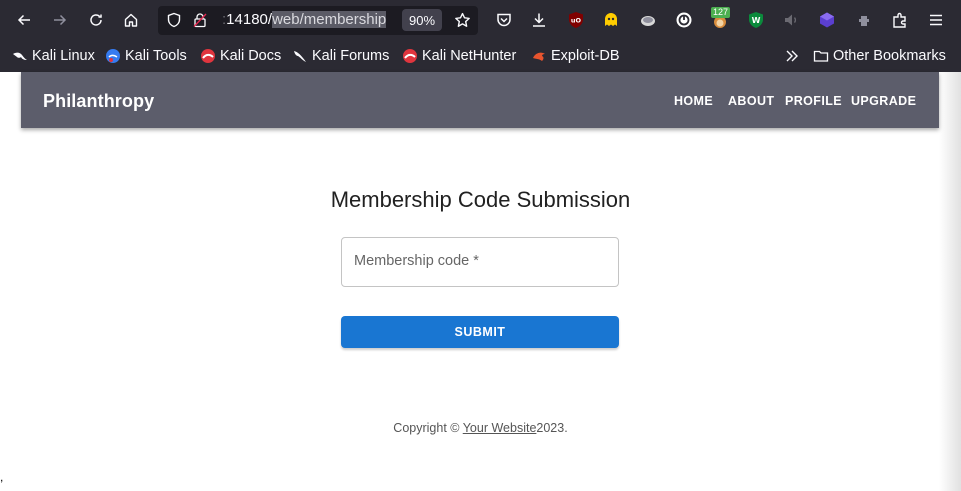 The image size is (961, 491). I want to click on url-text: :14180/web/membership, so click(304, 19).